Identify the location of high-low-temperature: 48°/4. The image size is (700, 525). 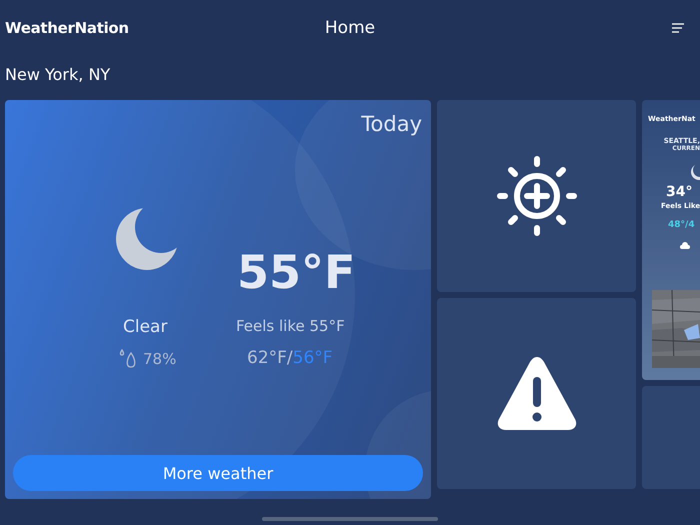
(681, 225).